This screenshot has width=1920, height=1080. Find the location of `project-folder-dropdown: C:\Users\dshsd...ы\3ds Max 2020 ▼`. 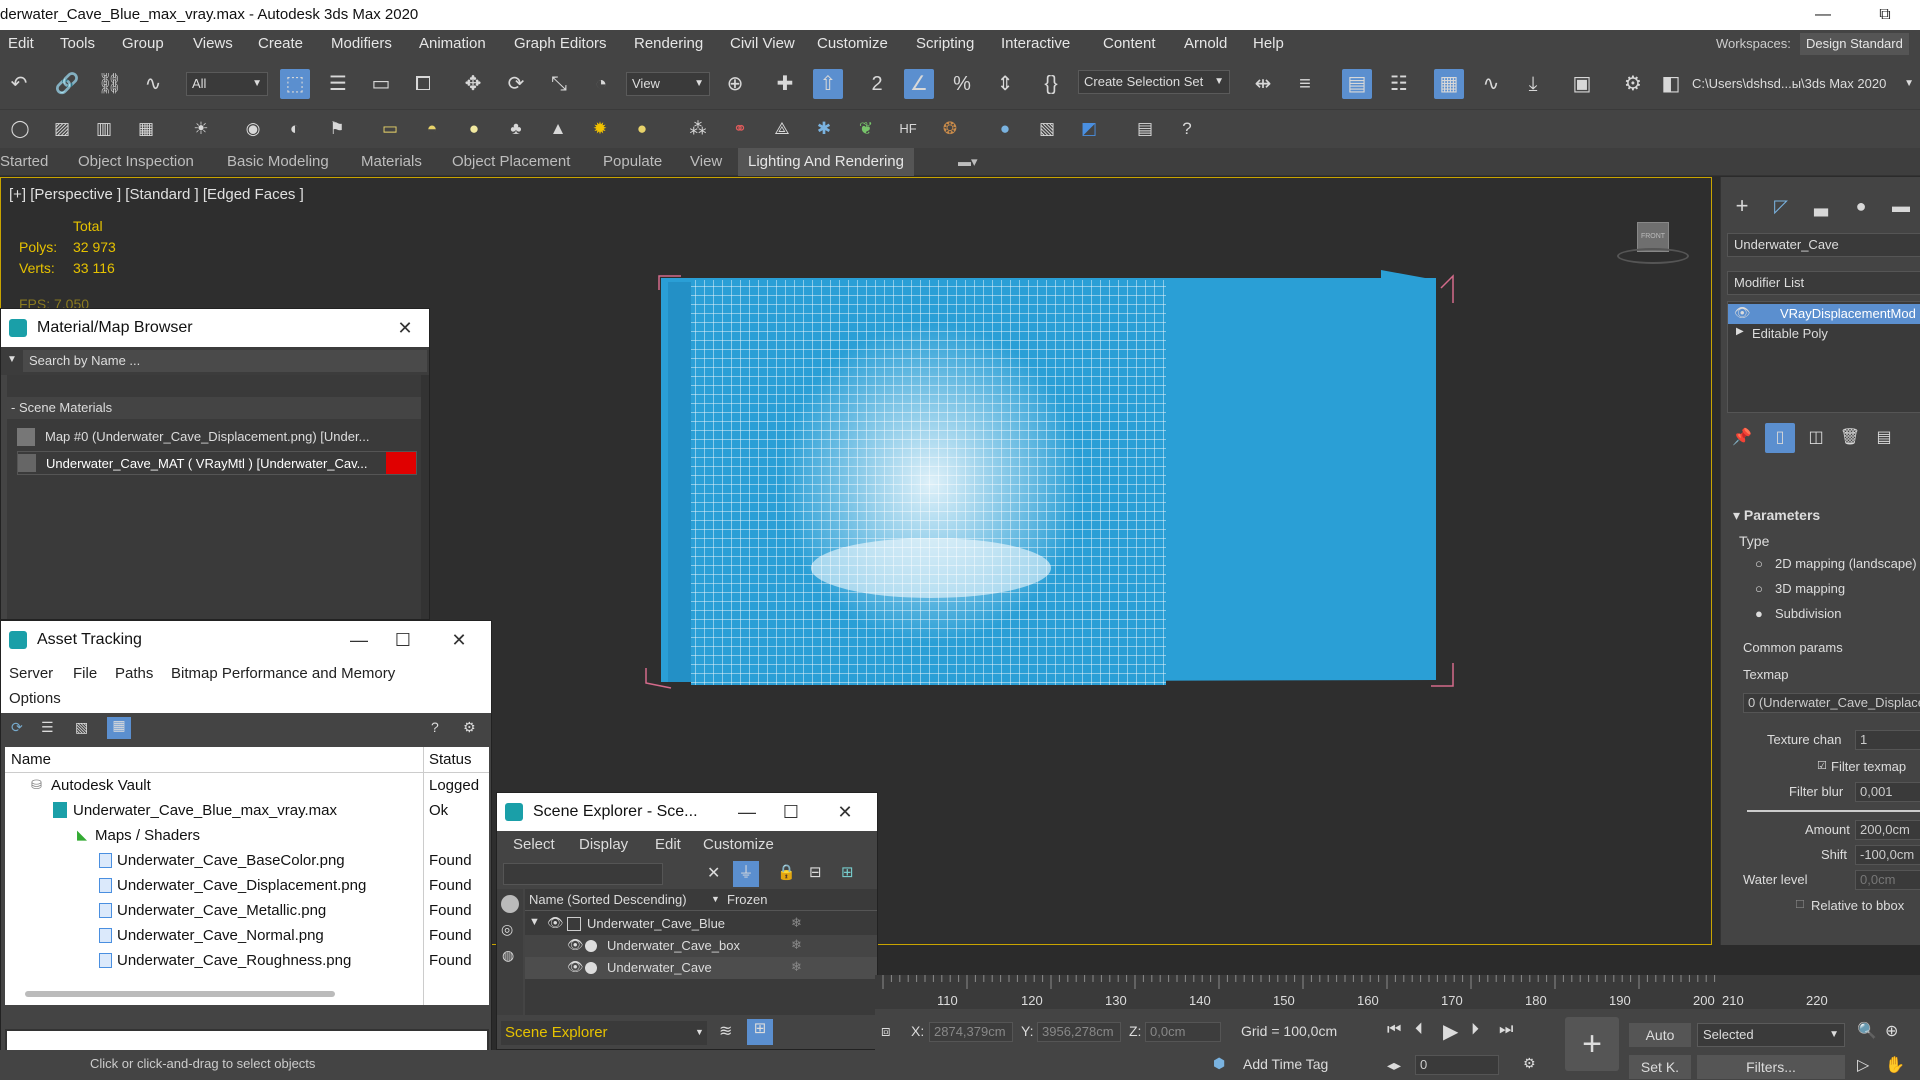

project-folder-dropdown: C:\Users\dshsd...ы\3ds Max 2020 ▼ is located at coordinates (1803, 84).